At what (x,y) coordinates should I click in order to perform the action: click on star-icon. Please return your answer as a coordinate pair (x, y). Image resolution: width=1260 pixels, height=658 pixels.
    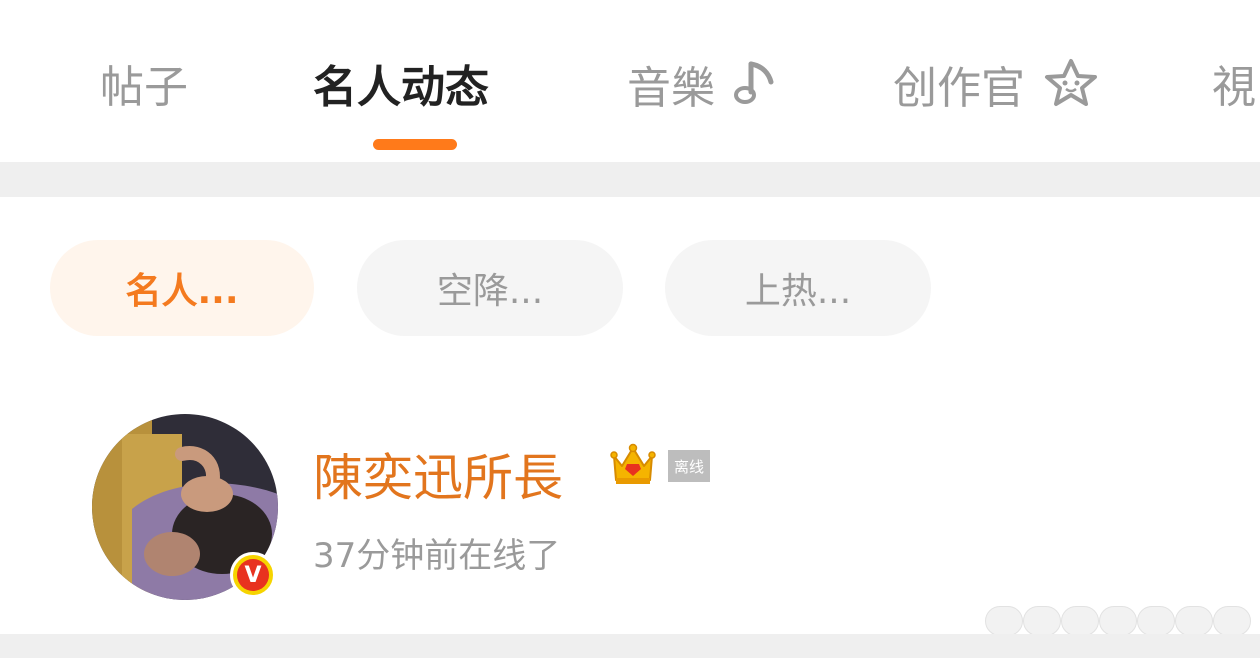
    Looking at the image, I should click on (1071, 91).